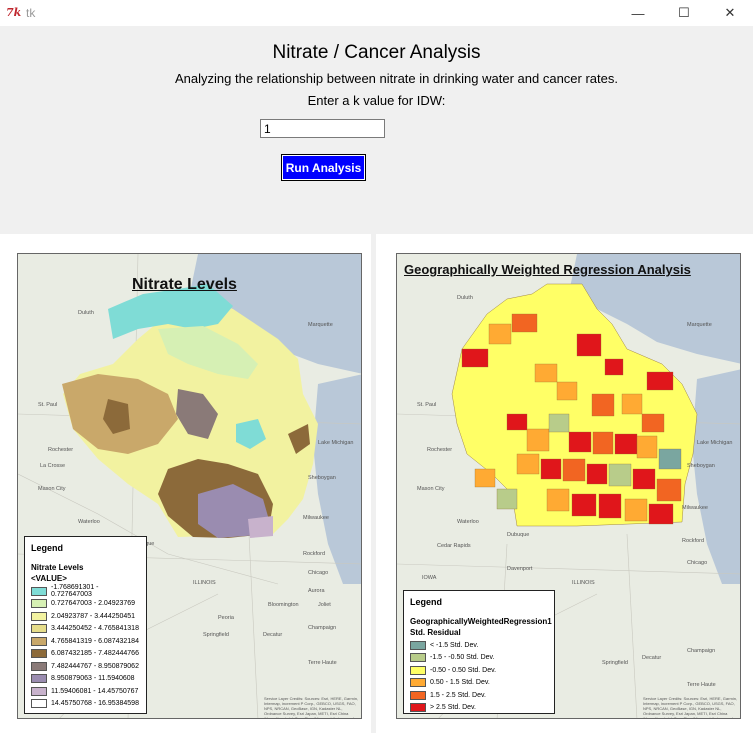 The height and width of the screenshot is (733, 753). Describe the element at coordinates (481, 621) in the screenshot. I see `legend-layer-name: GeographicallyWeightedRegression1` at that location.